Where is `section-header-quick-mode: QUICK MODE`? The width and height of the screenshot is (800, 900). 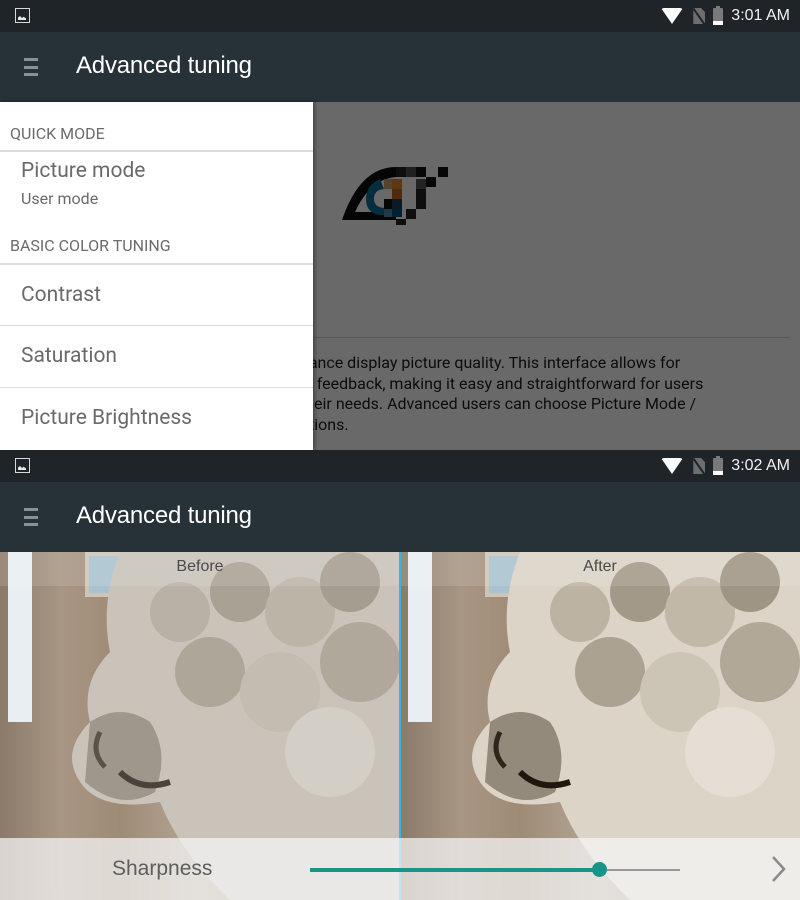 section-header-quick-mode: QUICK MODE is located at coordinates (57, 133).